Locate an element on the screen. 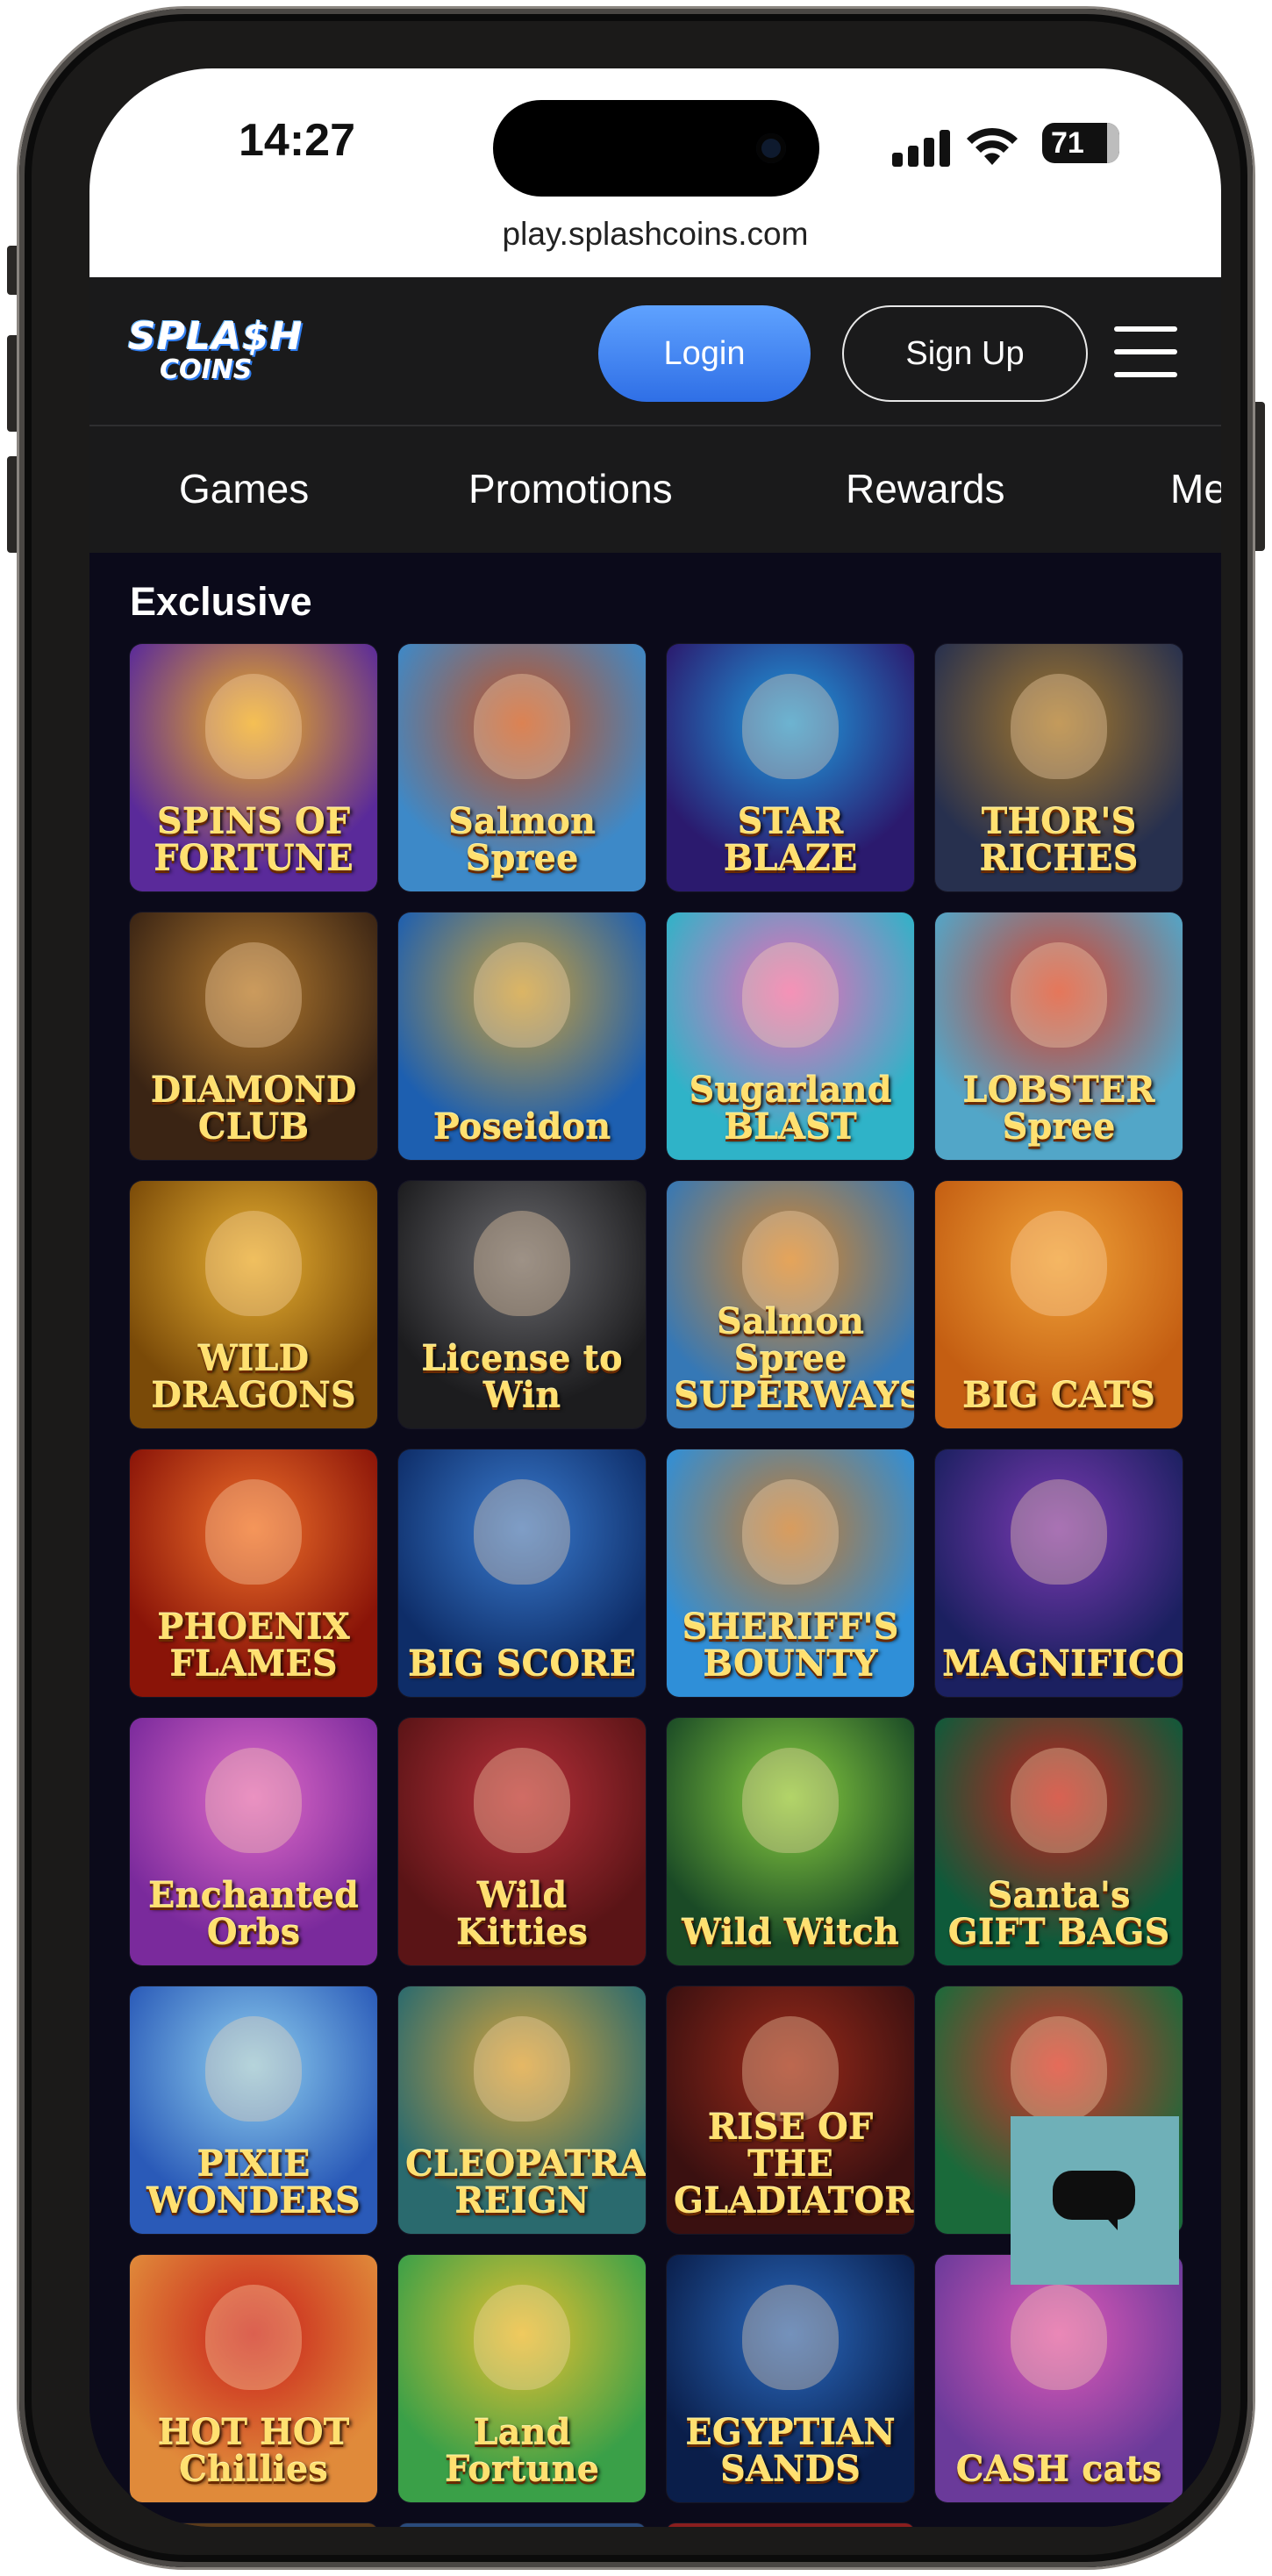 Image resolution: width=1272 pixels, height=2576 pixels. game-tile: SPINS OF FORTUNE is located at coordinates (253, 767).